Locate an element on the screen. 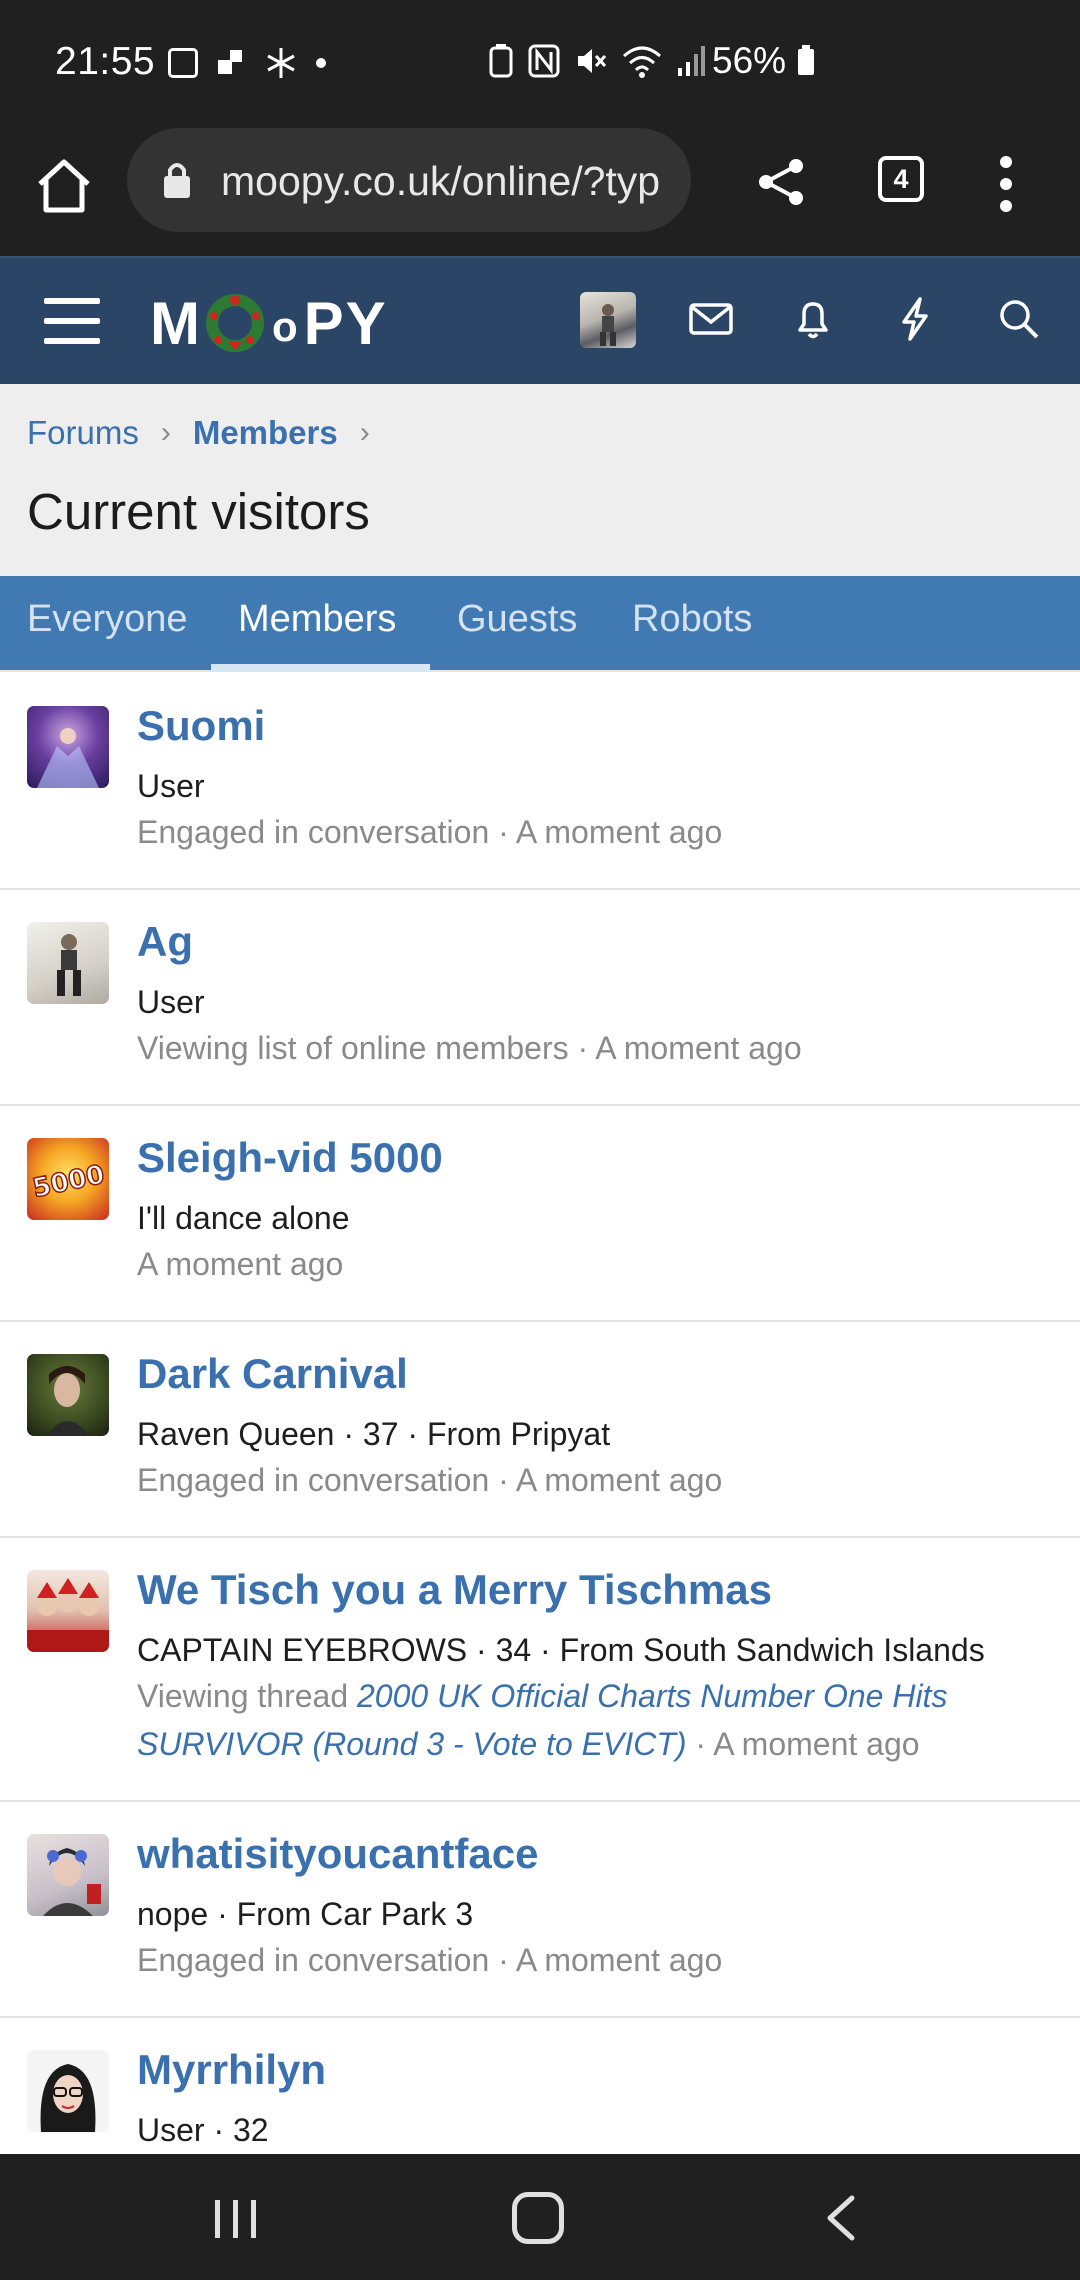 The image size is (1080, 2280). wifi-icon is located at coordinates (642, 62).